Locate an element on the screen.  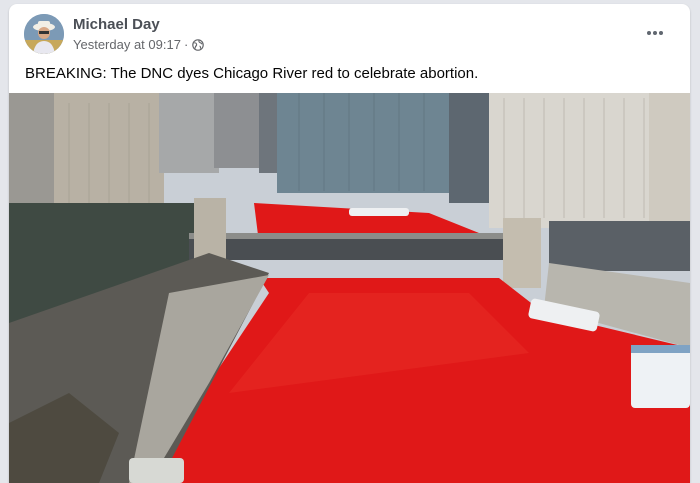
bridge-rail is located at coordinates (354, 236).